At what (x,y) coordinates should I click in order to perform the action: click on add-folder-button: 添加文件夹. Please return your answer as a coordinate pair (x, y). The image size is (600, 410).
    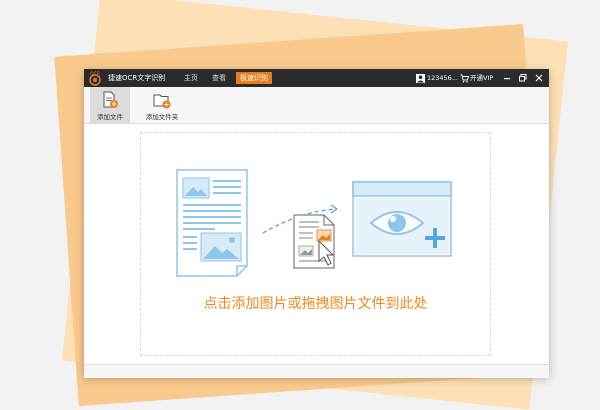
    Looking at the image, I should click on (162, 105).